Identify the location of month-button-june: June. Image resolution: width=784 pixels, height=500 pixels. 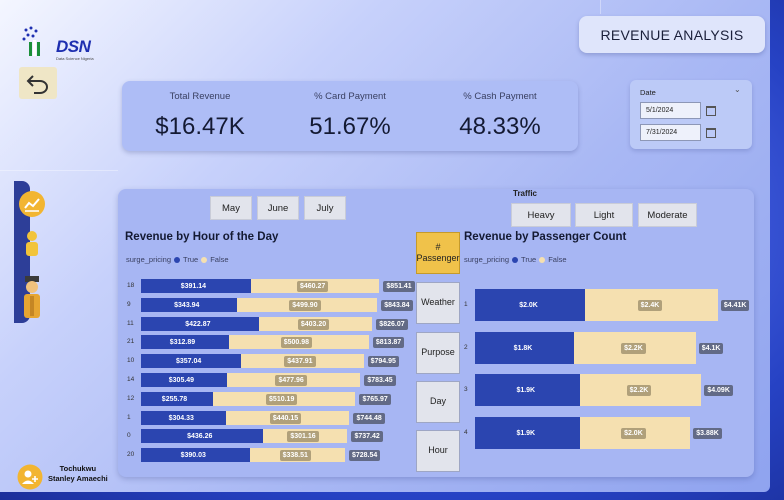
(278, 208).